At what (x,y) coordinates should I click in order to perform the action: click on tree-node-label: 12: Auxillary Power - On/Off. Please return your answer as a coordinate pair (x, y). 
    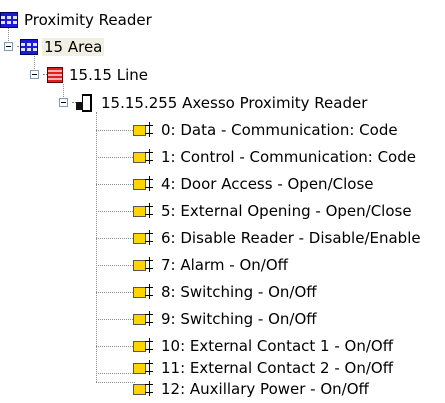
    Looking at the image, I should click on (265, 389).